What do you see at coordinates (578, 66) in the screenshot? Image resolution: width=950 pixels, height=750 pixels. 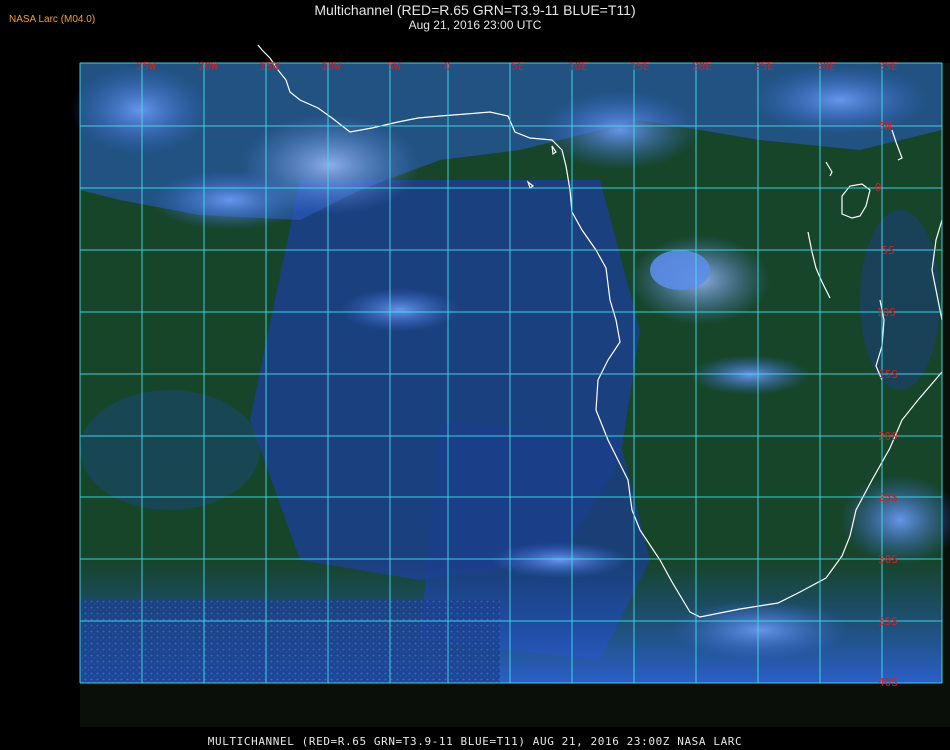 I see `lon-label-10e: 10E` at bounding box center [578, 66].